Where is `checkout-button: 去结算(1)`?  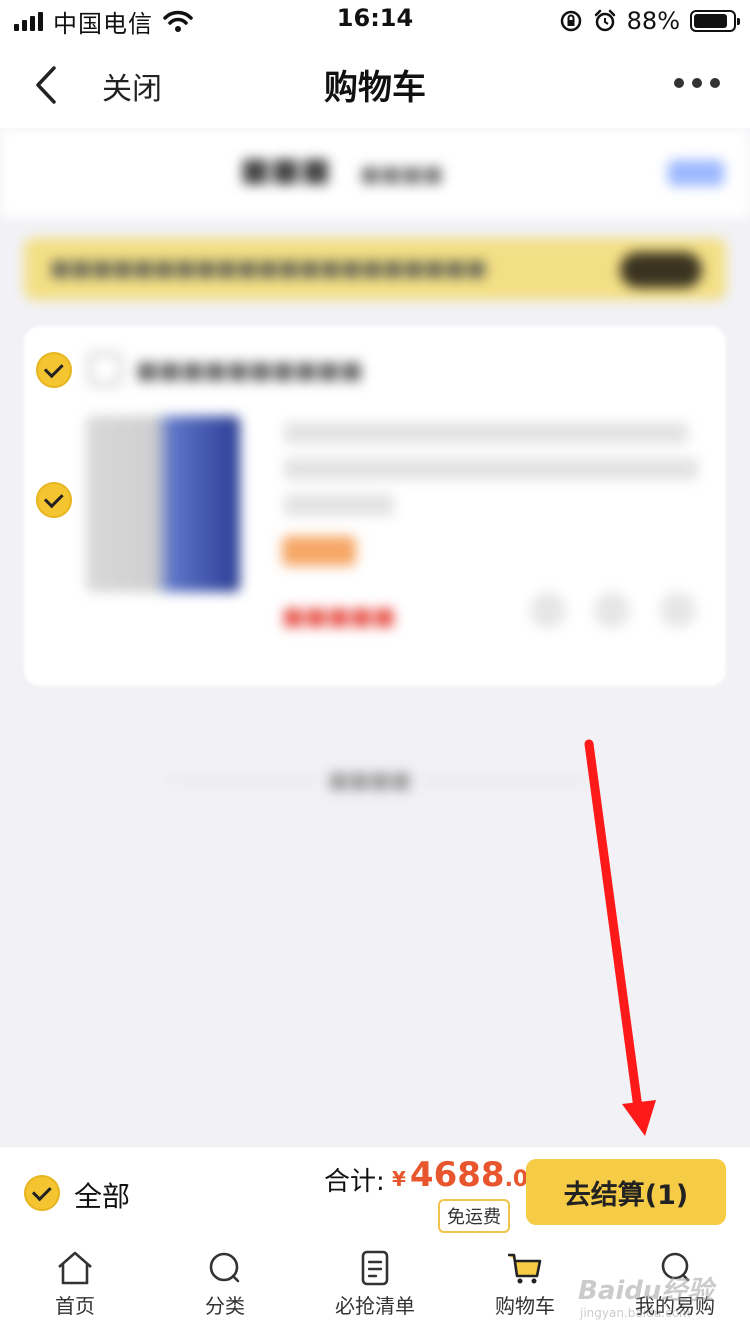 checkout-button: 去结算(1) is located at coordinates (626, 1192).